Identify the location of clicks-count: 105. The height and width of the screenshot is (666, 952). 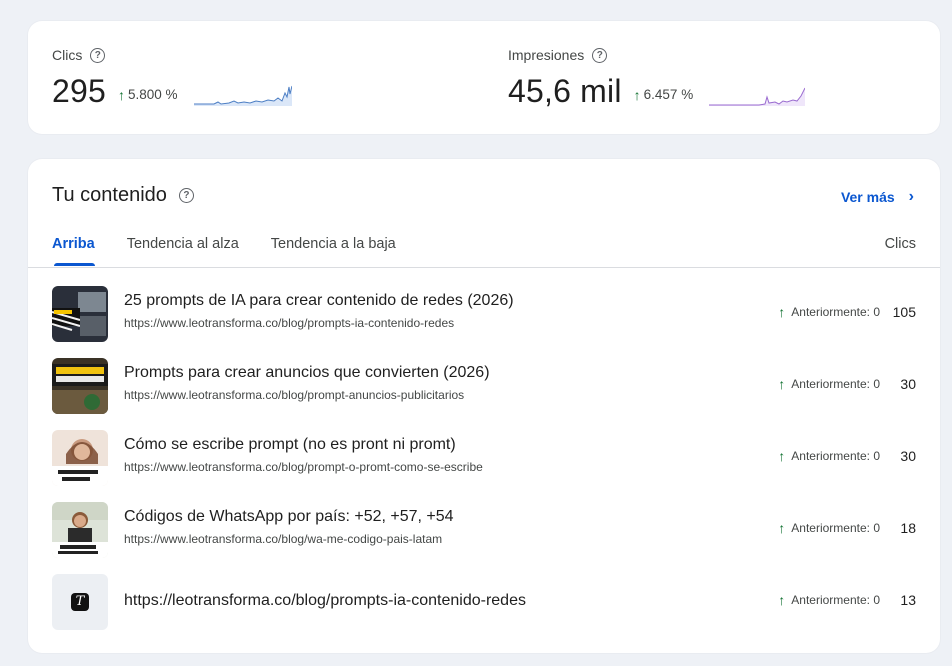
(904, 312).